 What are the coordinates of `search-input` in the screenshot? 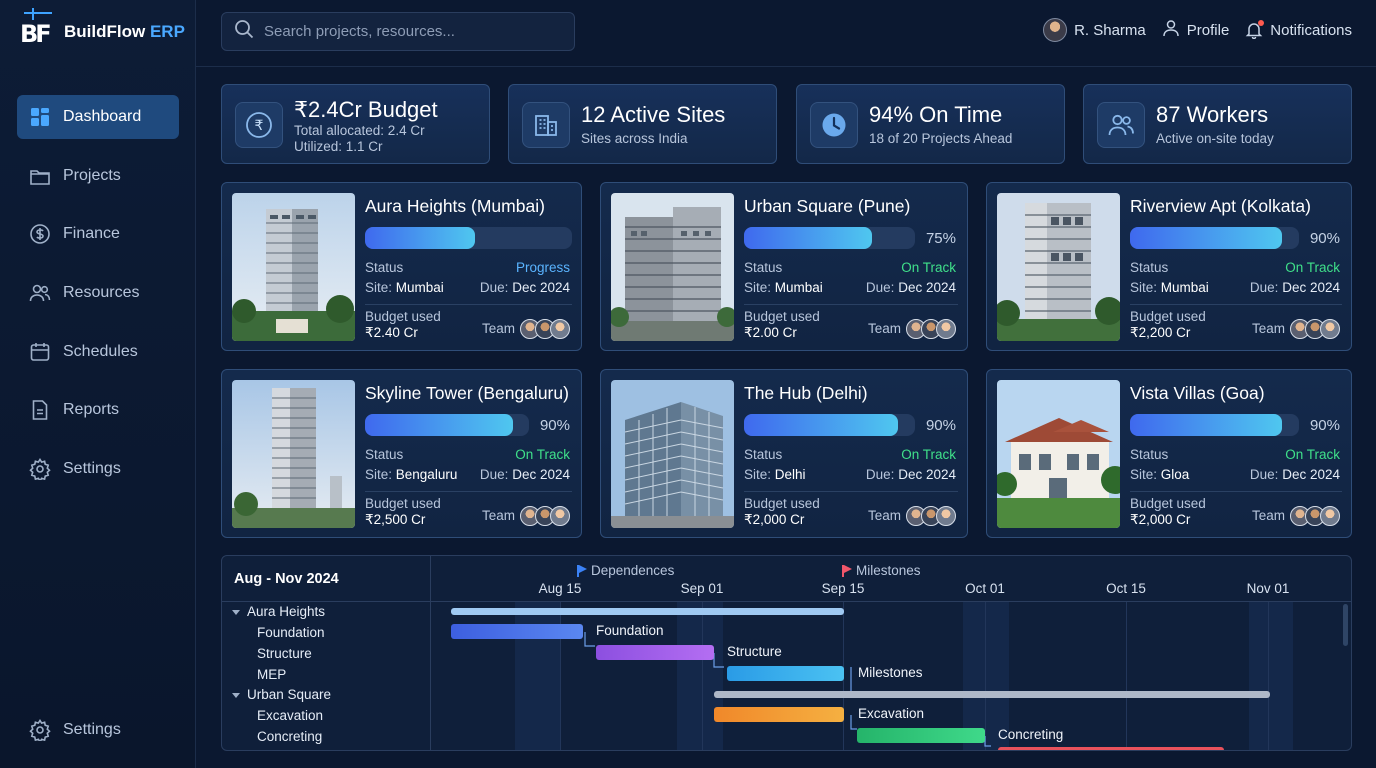 It's located at (414, 31).